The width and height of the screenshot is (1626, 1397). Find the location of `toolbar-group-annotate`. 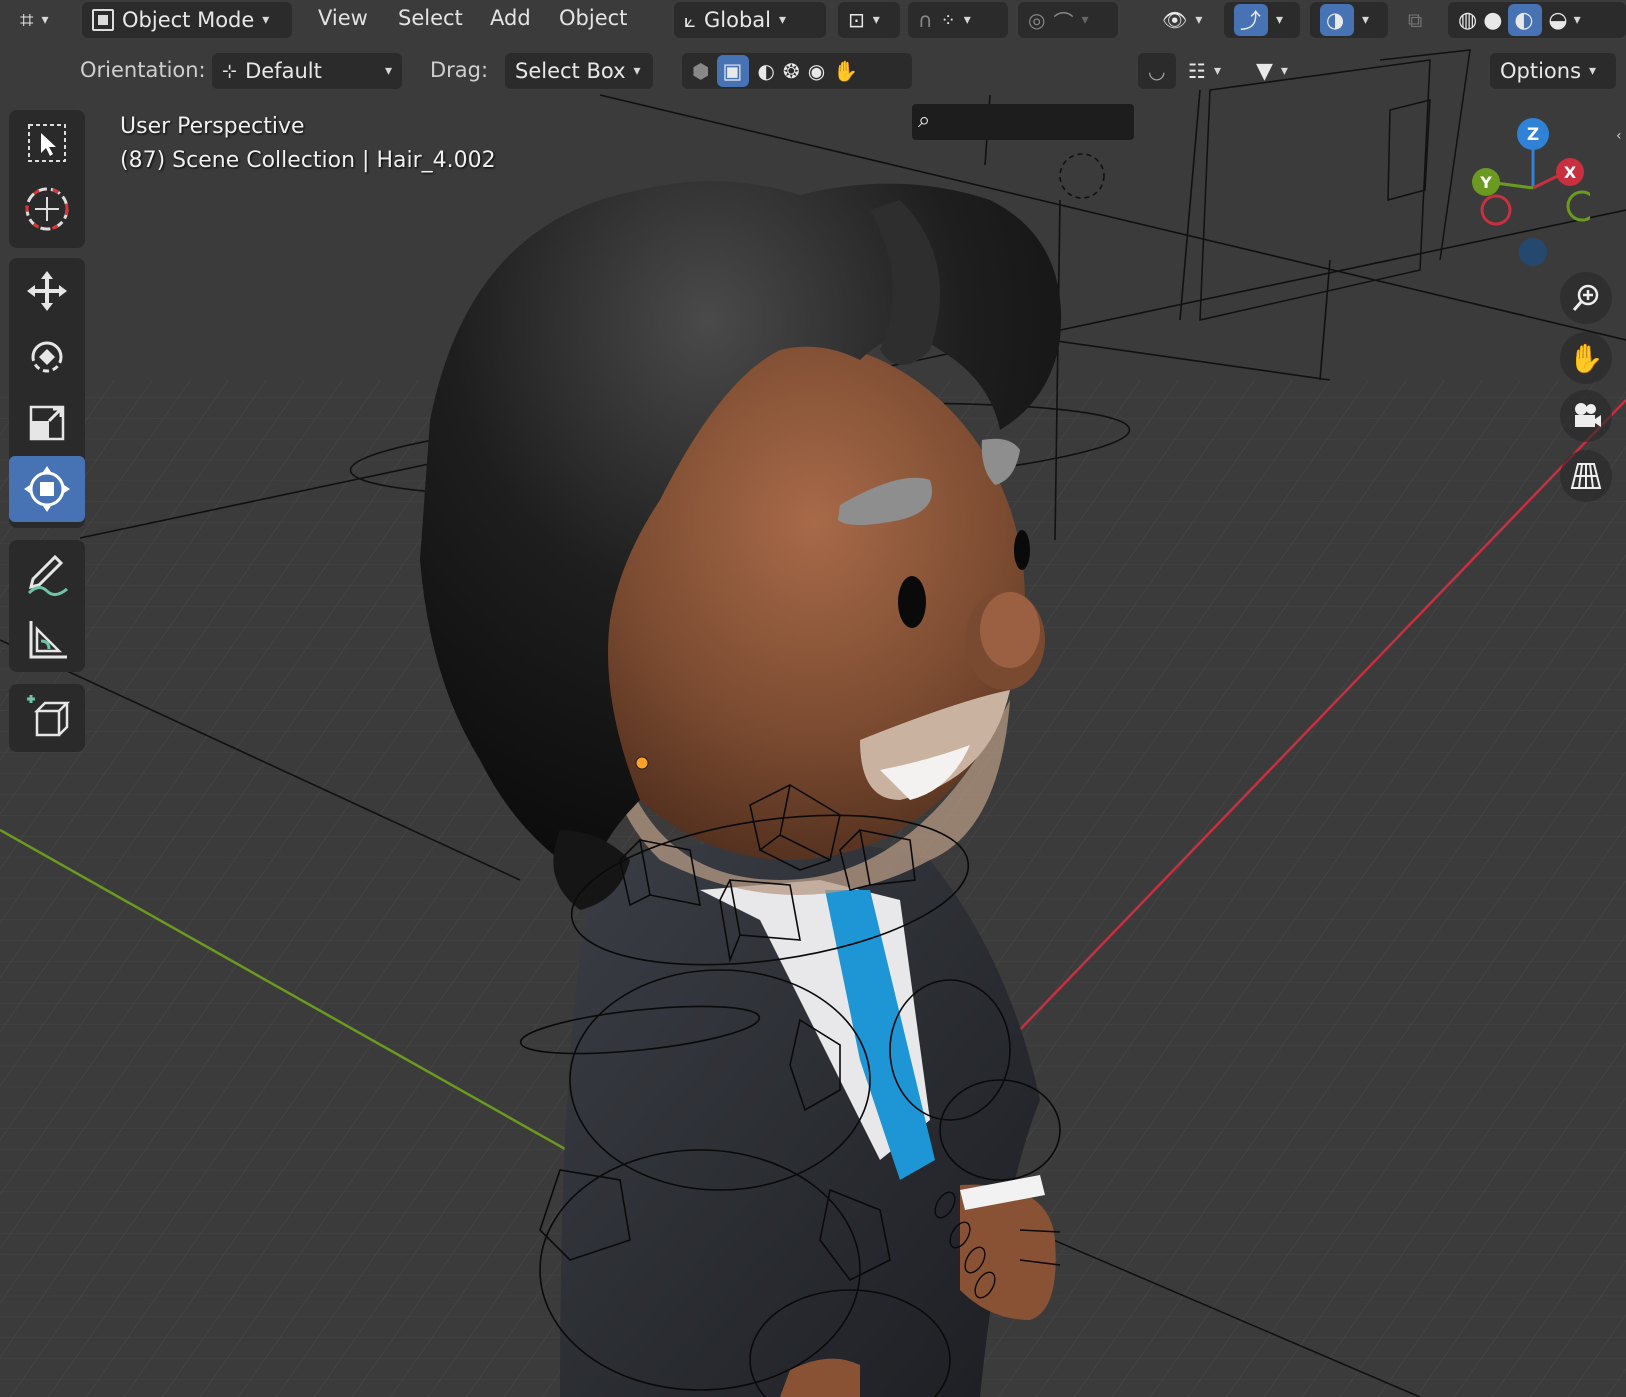

toolbar-group-annotate is located at coordinates (47, 606).